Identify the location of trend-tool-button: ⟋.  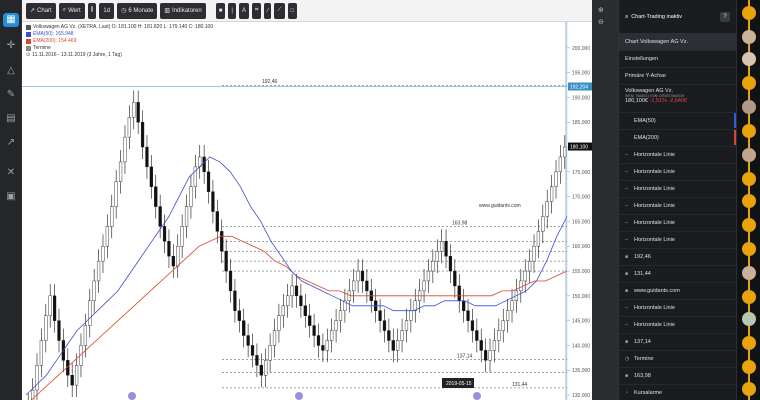
(279, 10).